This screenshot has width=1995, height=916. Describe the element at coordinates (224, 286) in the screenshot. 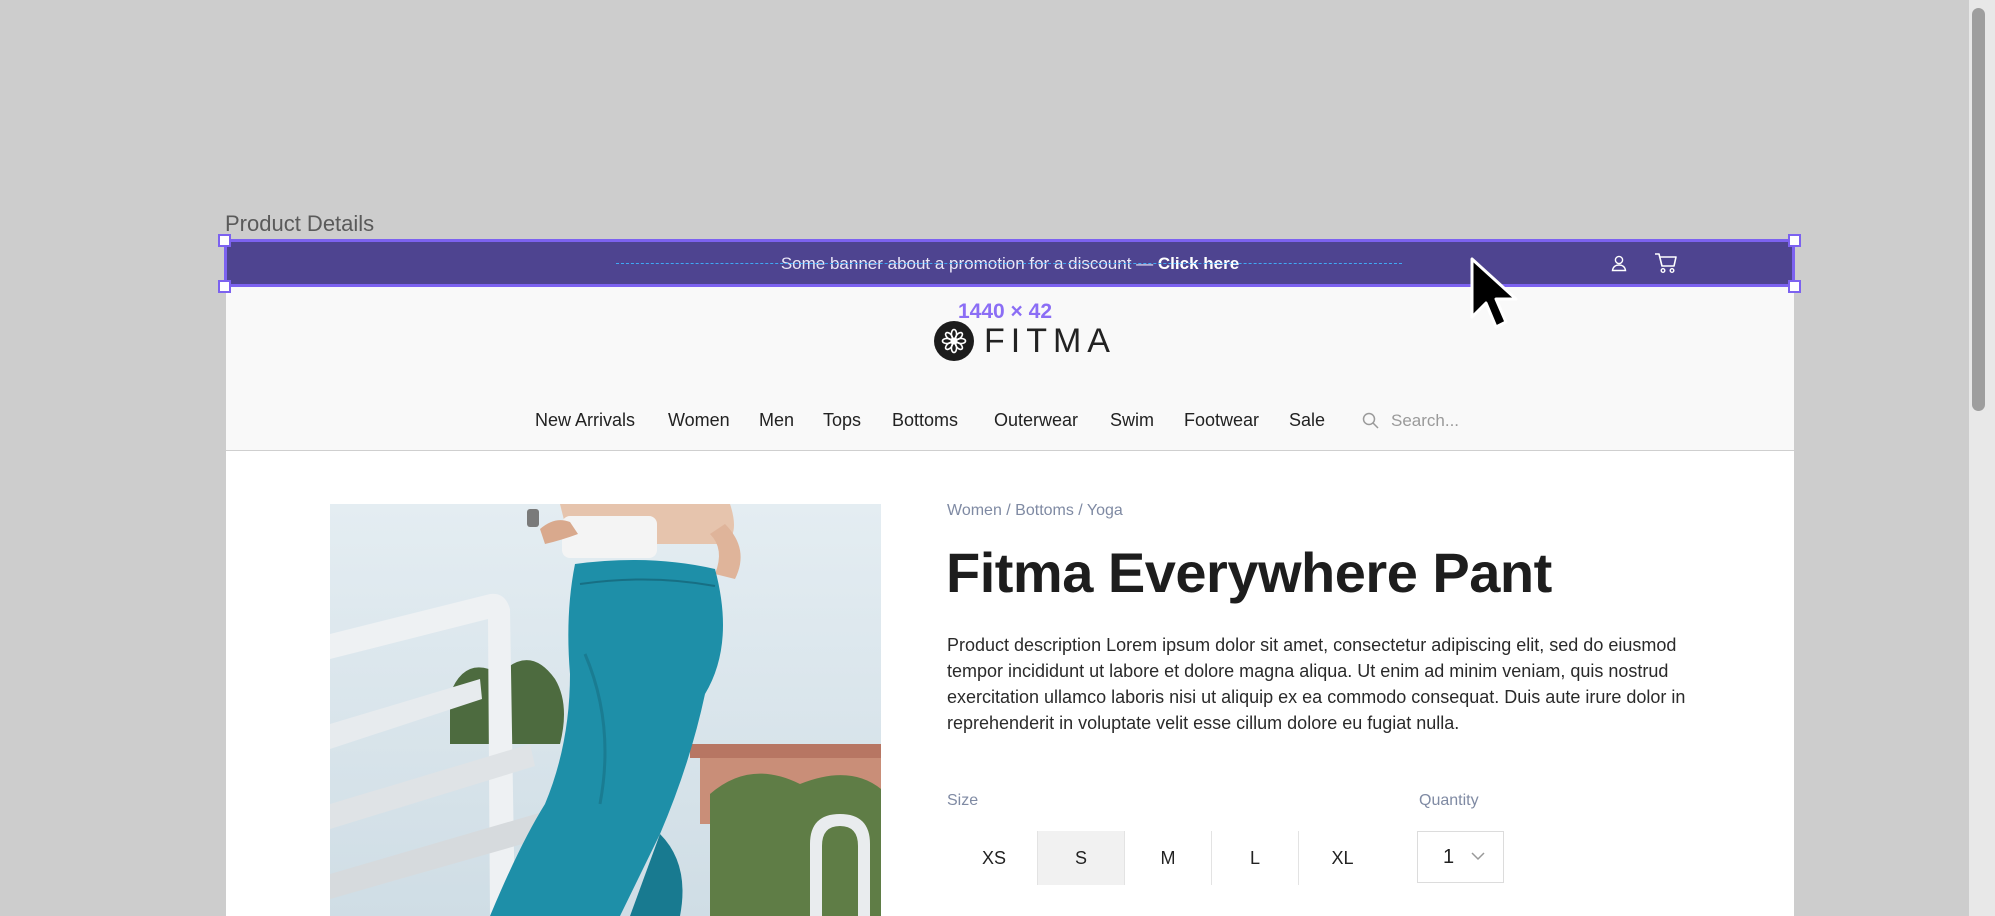

I see `resize-handle-bottom-left` at that location.